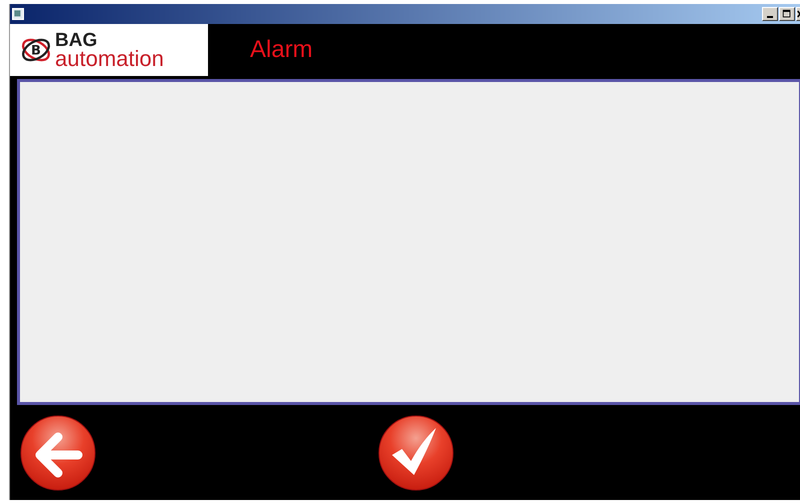  I want to click on logo-brand: BAG, so click(76, 40).